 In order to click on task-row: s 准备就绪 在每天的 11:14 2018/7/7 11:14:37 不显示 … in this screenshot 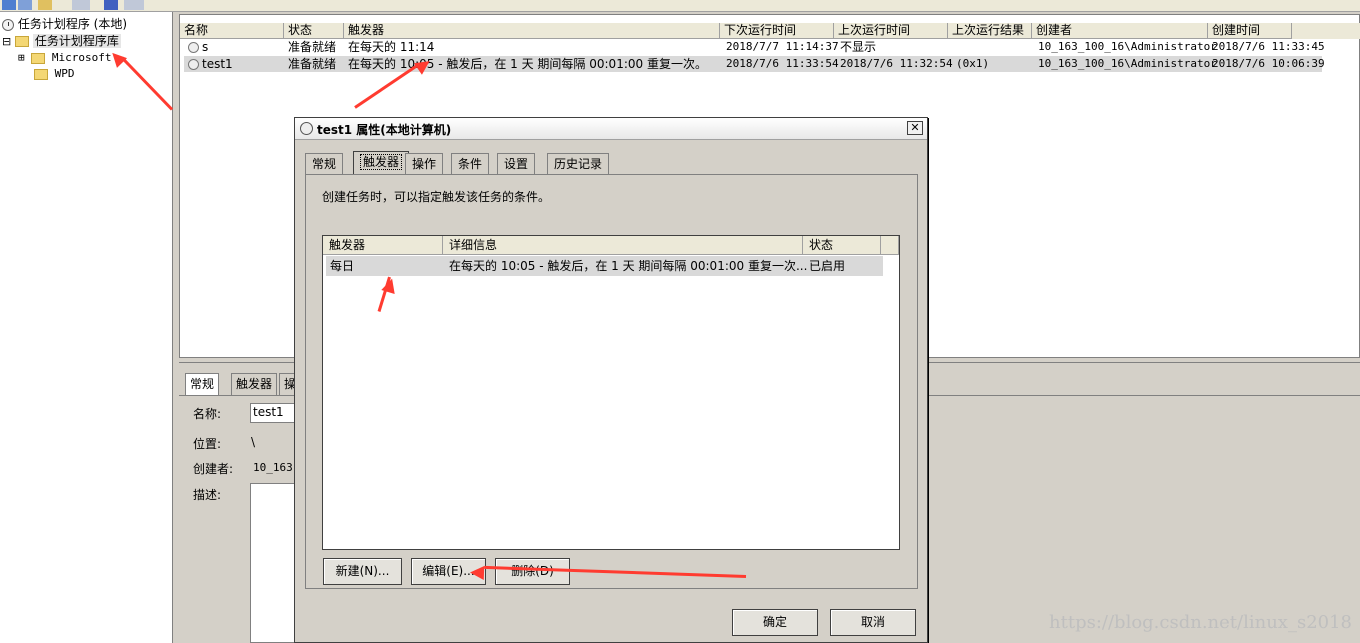, I will do `click(754, 47)`.